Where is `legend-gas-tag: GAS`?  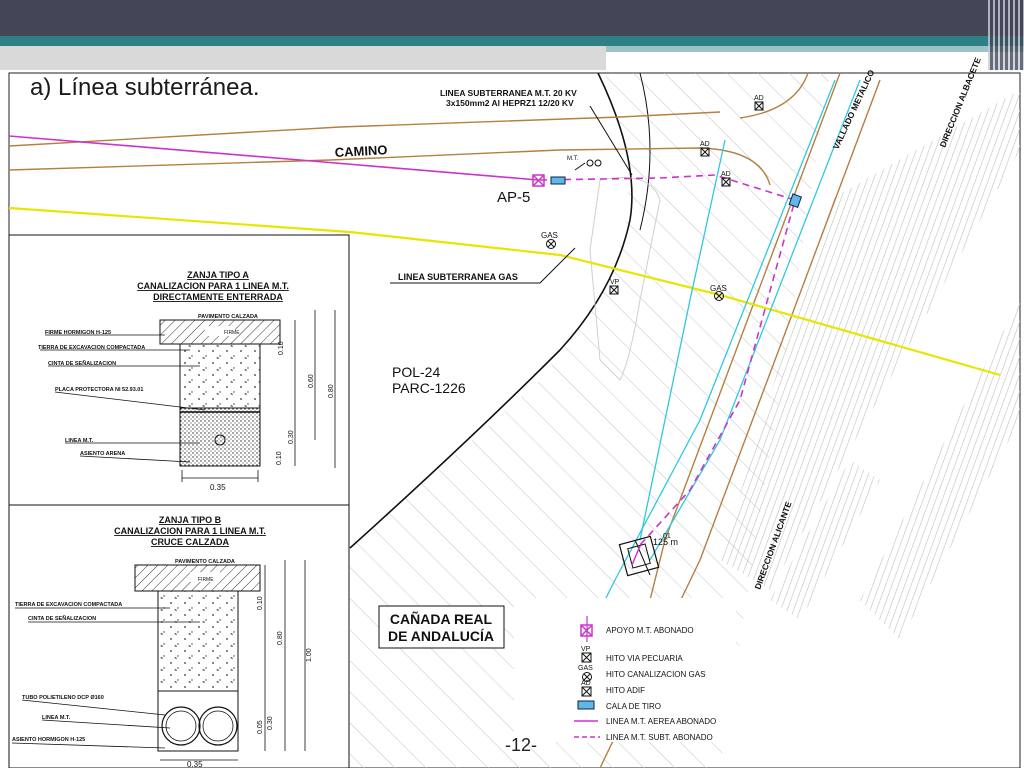 legend-gas-tag: GAS is located at coordinates (585, 668).